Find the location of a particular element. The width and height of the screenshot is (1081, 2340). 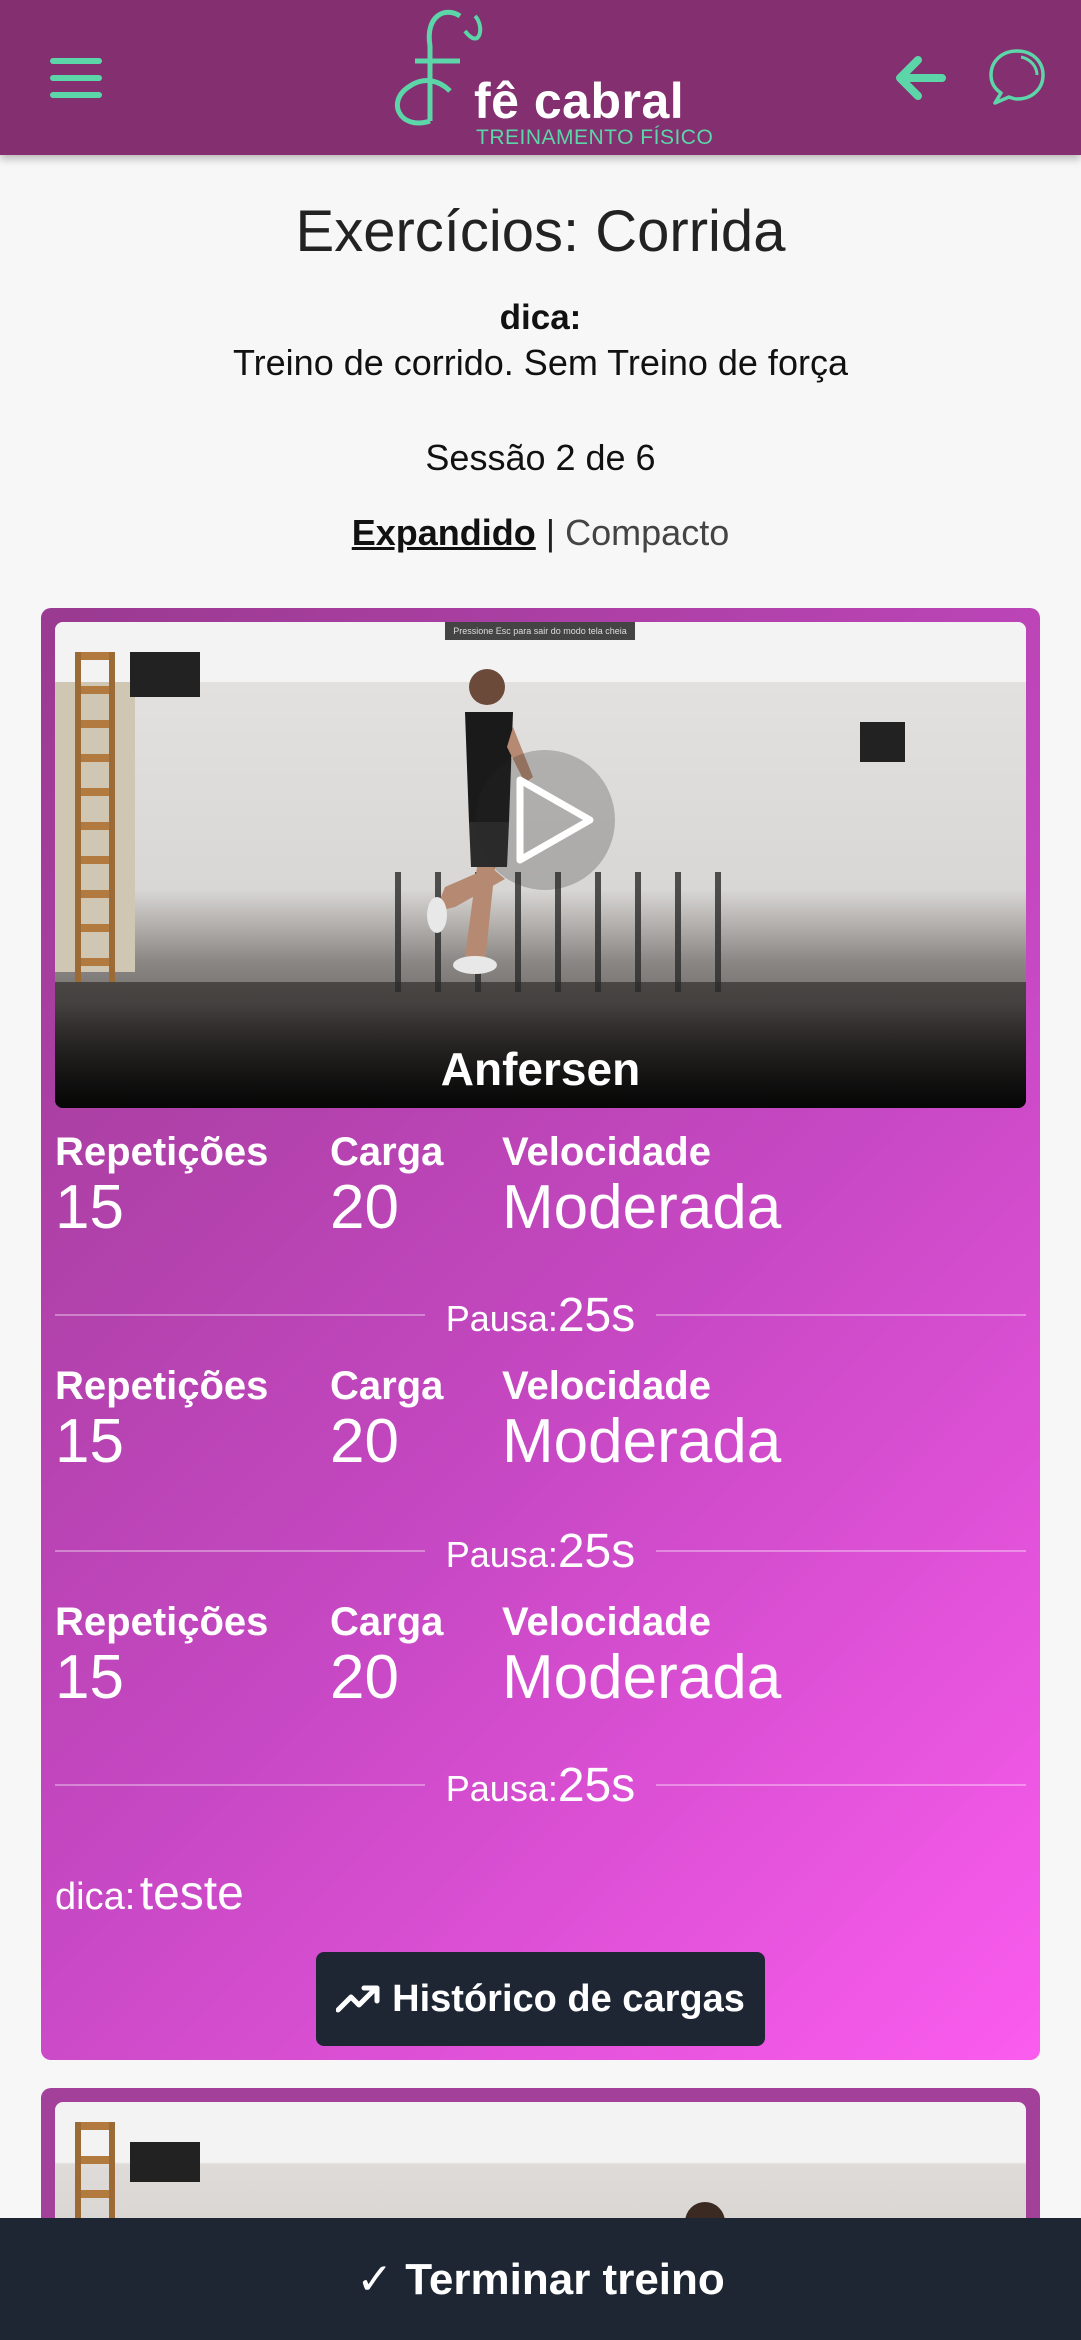

wall-bars is located at coordinates (95, 817).